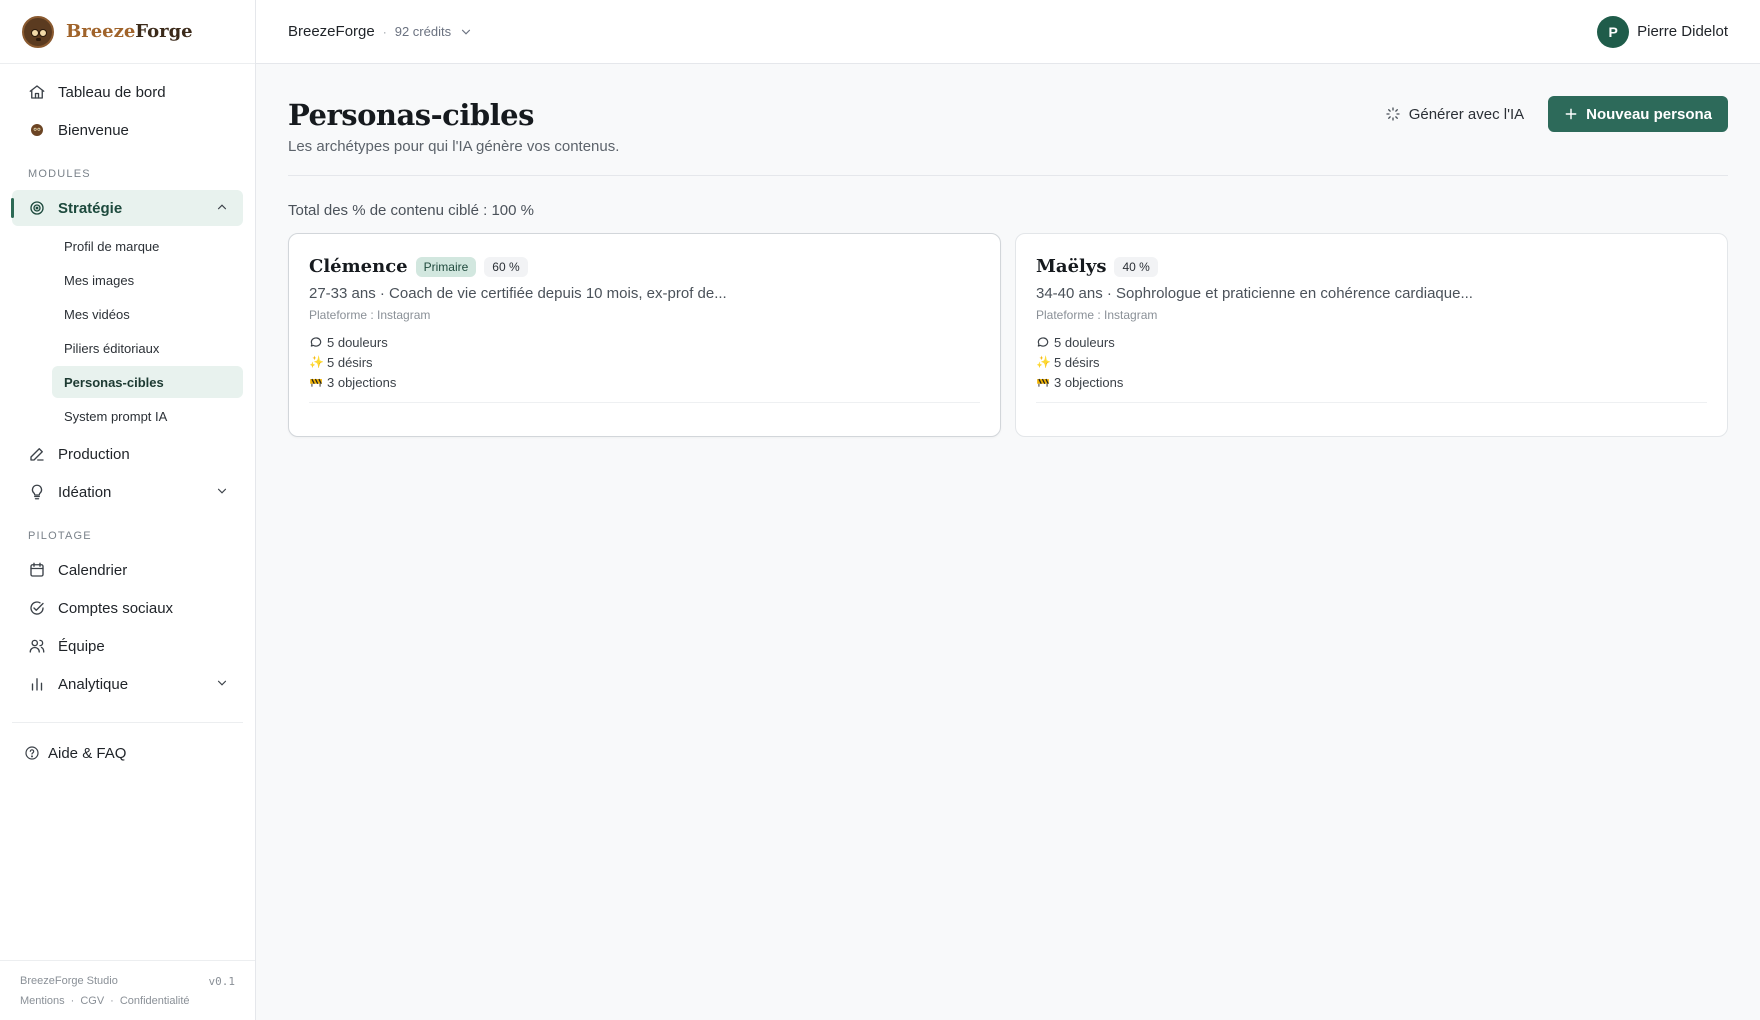 The width and height of the screenshot is (1760, 1020). Describe the element at coordinates (155, 1001) in the screenshot. I see `footer-link-privacy: Confidentialité` at that location.